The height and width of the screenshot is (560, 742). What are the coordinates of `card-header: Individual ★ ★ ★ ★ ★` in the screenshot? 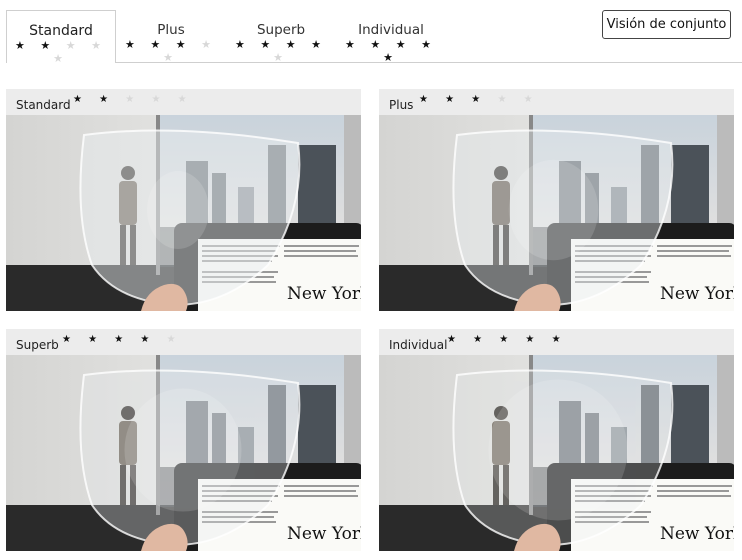 It's located at (556, 342).